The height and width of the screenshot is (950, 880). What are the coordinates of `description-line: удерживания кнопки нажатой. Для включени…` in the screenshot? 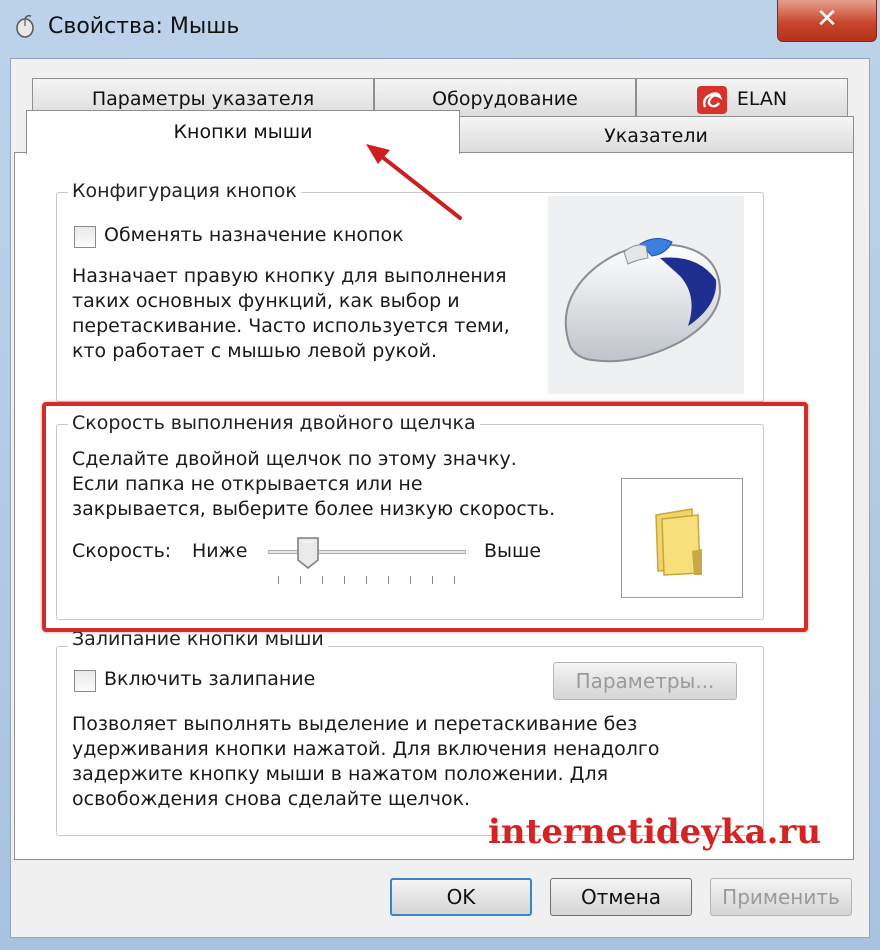 It's located at (366, 749).